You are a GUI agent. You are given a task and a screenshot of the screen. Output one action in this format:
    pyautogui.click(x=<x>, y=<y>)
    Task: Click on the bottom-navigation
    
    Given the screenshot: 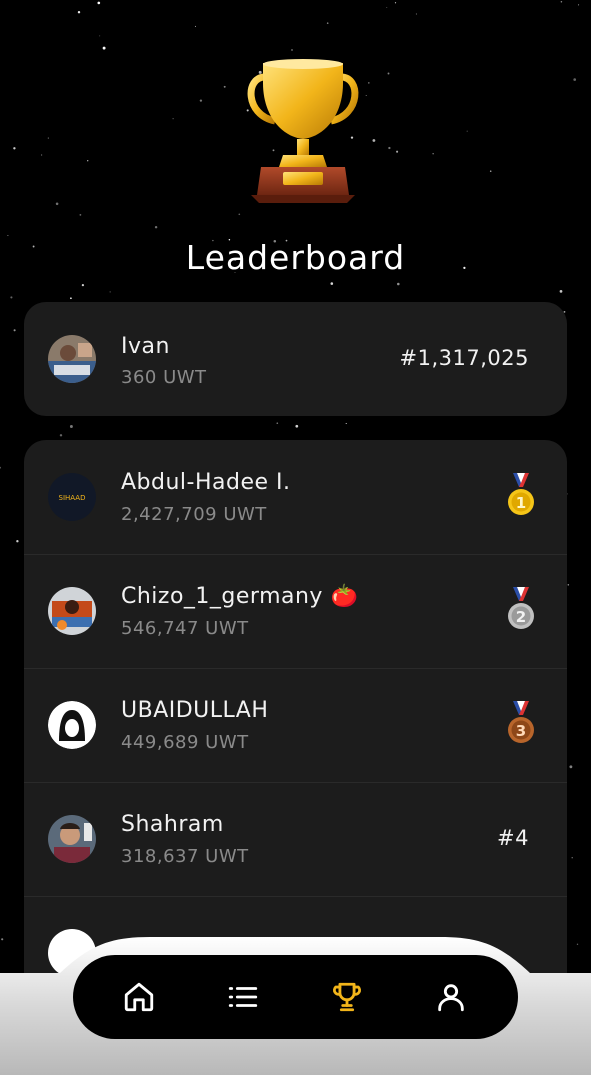 What is the action you would take?
    pyautogui.click(x=295, y=997)
    